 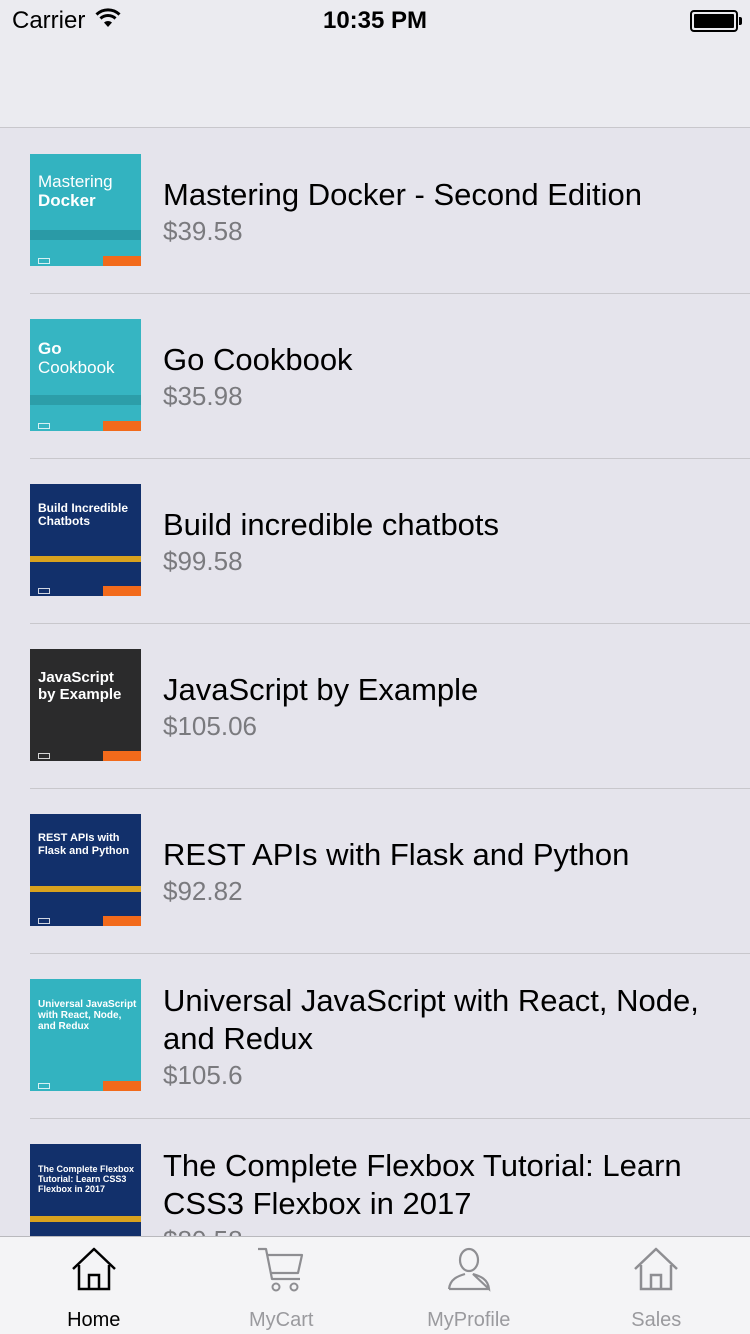 What do you see at coordinates (281, 1320) in the screenshot?
I see `tab-label: MyCart` at bounding box center [281, 1320].